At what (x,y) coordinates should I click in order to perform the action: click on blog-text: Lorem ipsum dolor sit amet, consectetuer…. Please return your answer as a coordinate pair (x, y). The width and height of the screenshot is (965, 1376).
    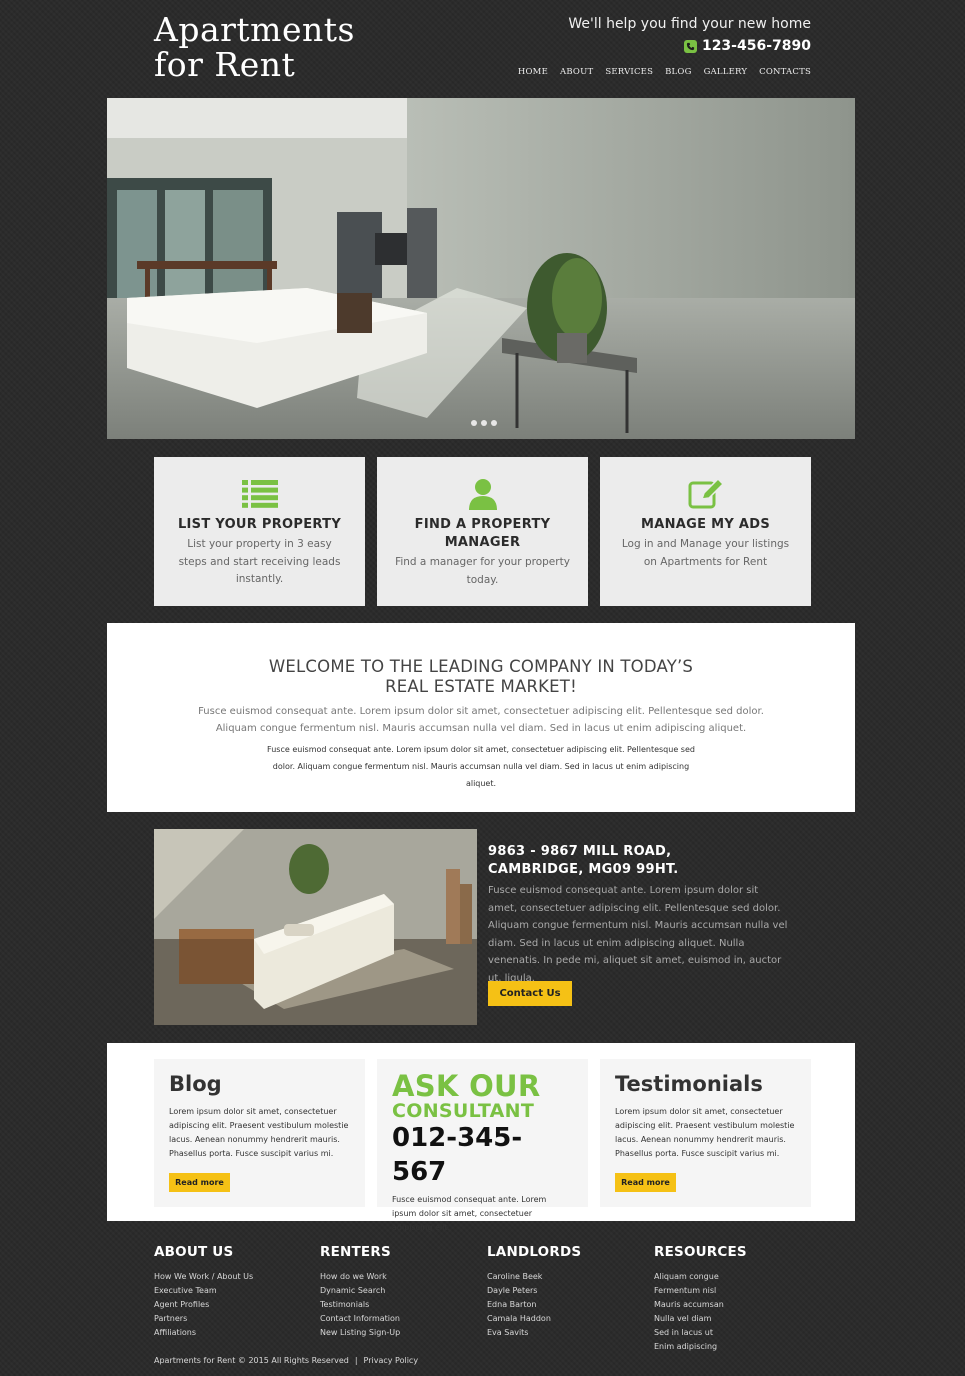
    Looking at the image, I should click on (259, 1132).